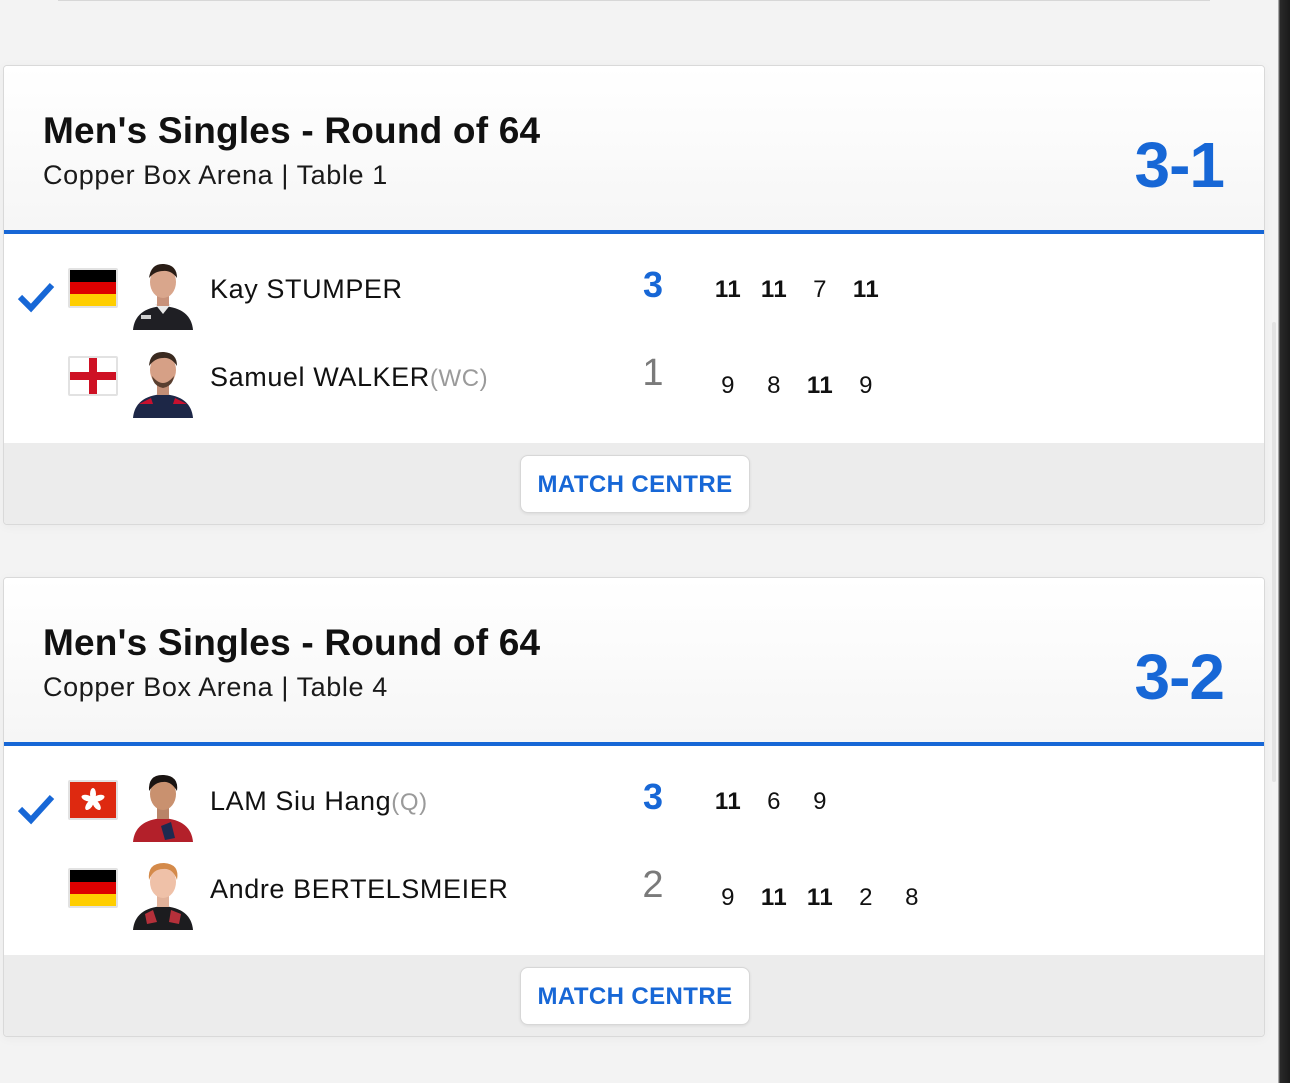 This screenshot has height=1083, width=1290. I want to click on player-name: Kay STUMPER, so click(306, 289).